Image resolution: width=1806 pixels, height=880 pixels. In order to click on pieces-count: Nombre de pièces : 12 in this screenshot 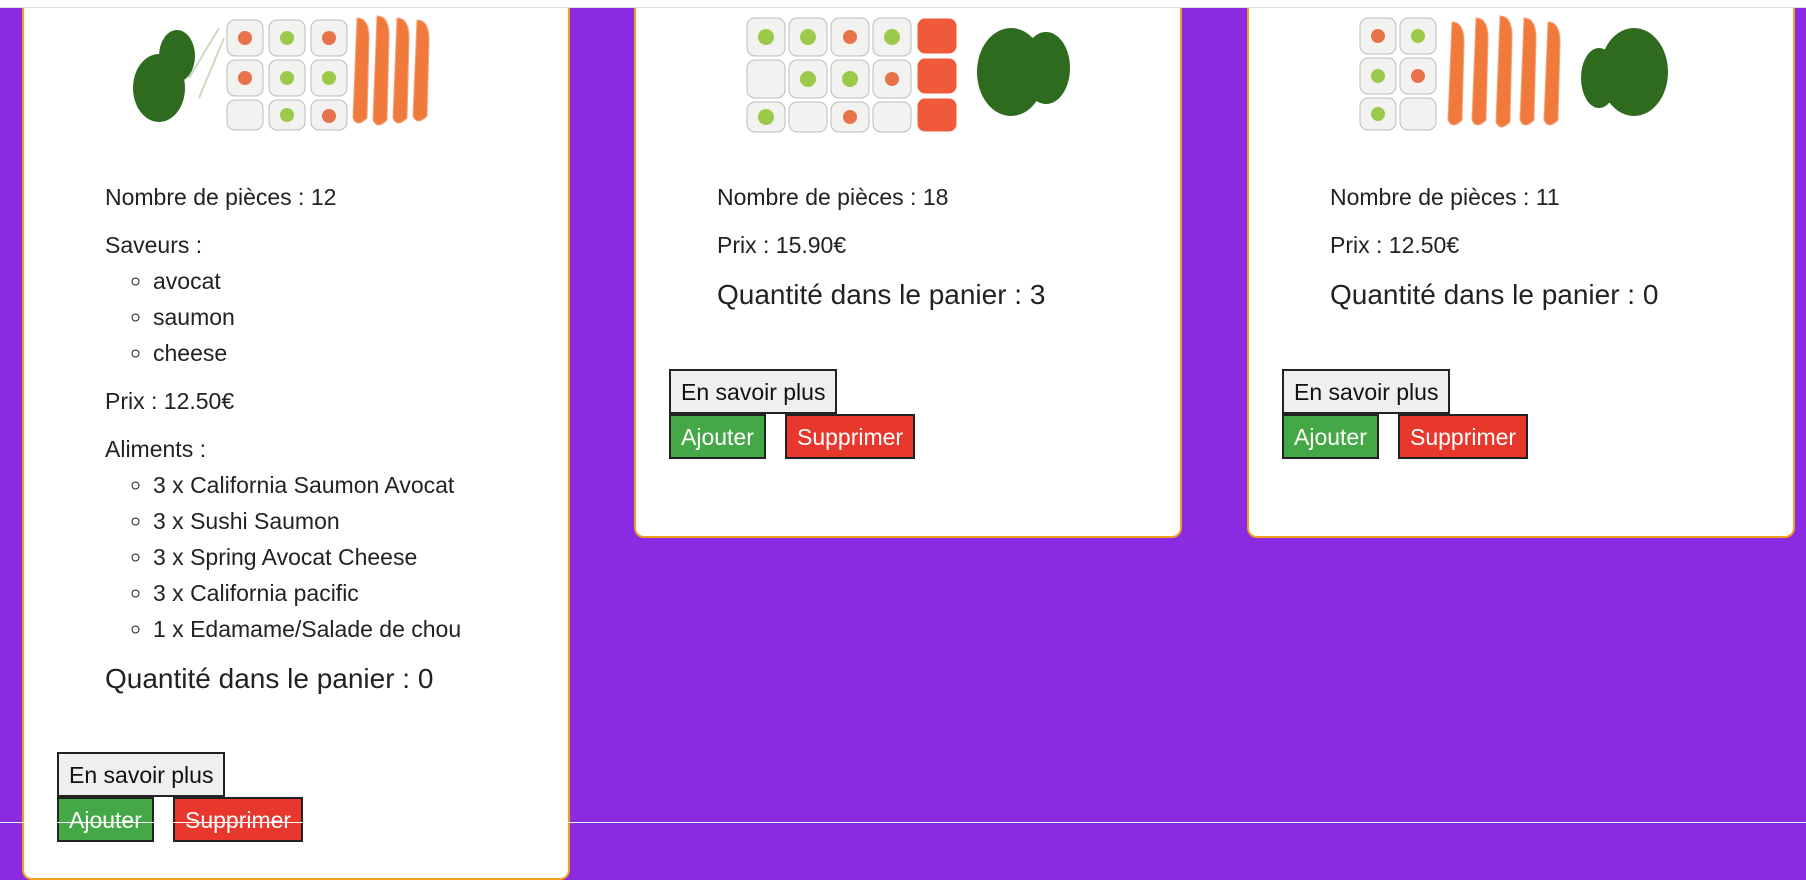, I will do `click(221, 197)`.